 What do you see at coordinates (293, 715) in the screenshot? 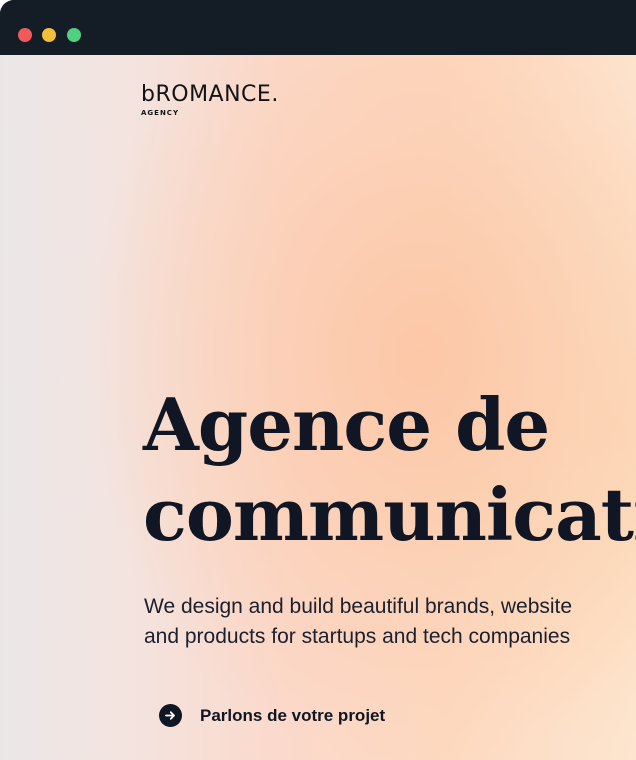
I see `contact-cta-label: Parlons de votre projet` at bounding box center [293, 715].